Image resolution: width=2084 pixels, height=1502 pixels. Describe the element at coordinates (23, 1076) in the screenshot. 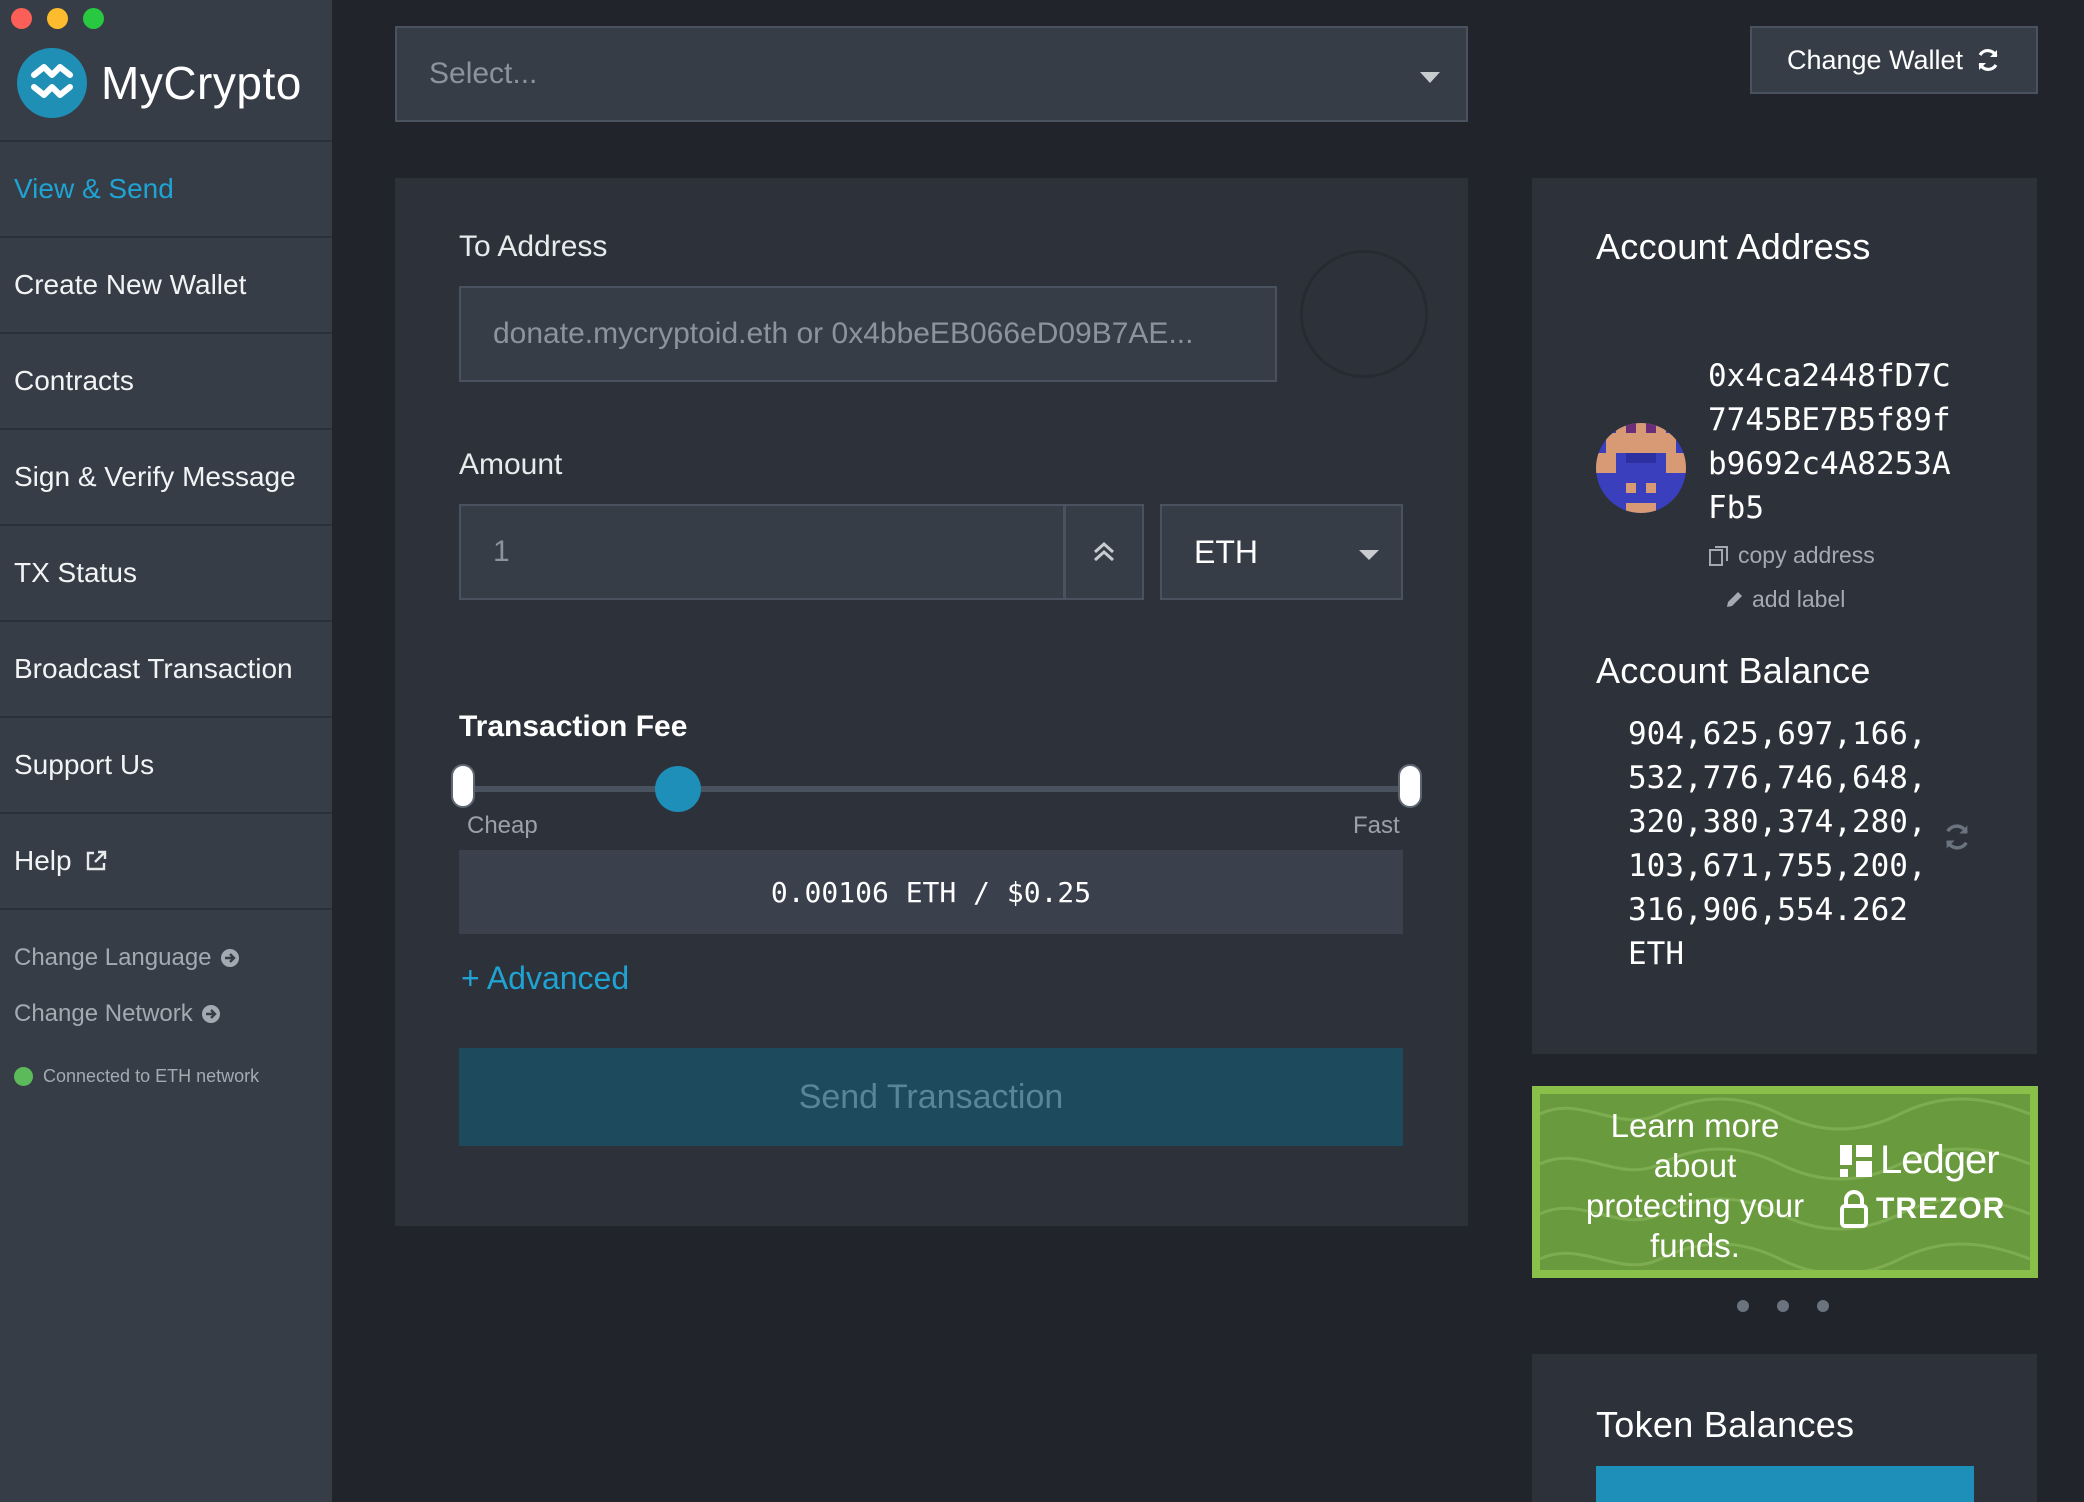

I see `status-dot-icon` at that location.